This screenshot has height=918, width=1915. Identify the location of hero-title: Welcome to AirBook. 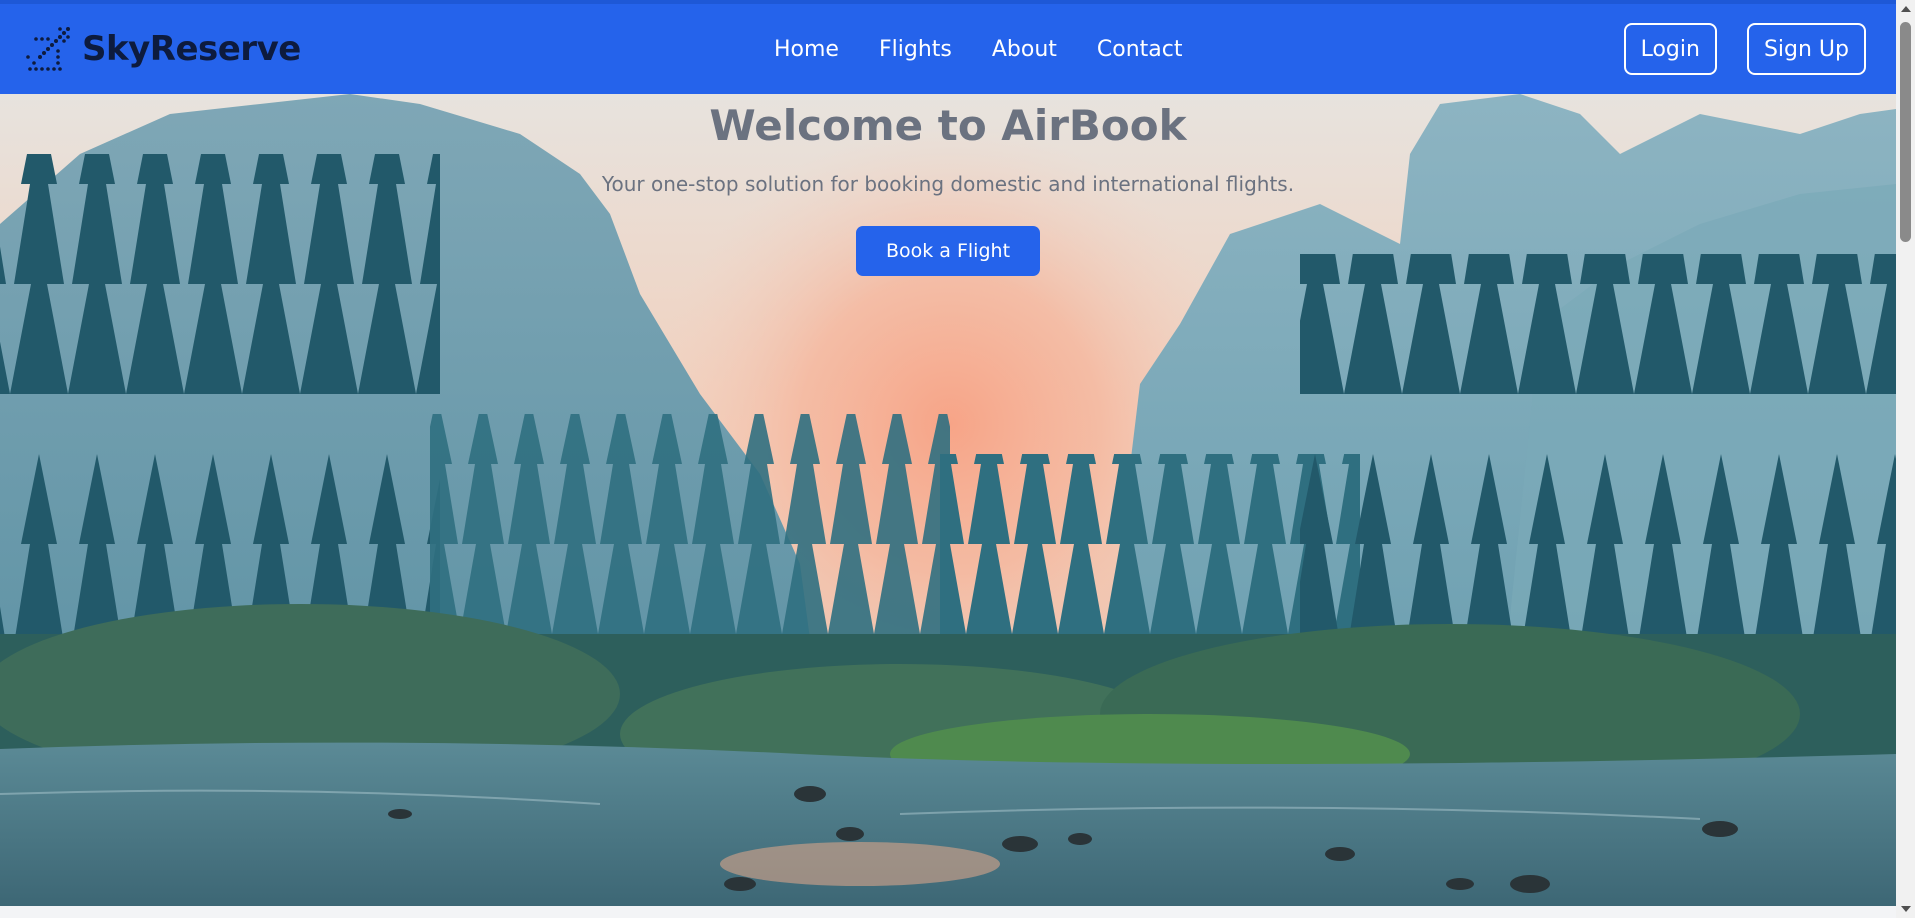
(948, 125).